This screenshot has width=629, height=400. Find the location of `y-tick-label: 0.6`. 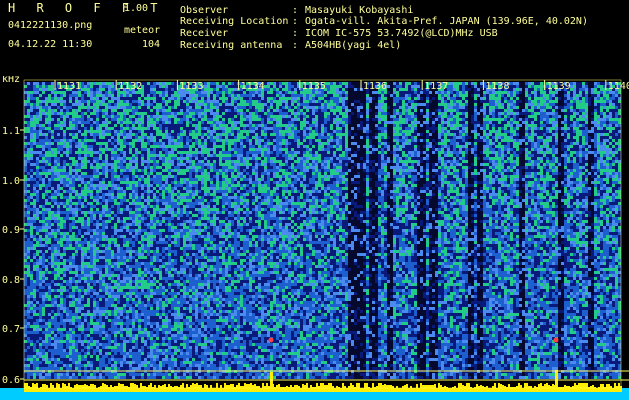

y-tick-label: 0.6 is located at coordinates (11, 380).